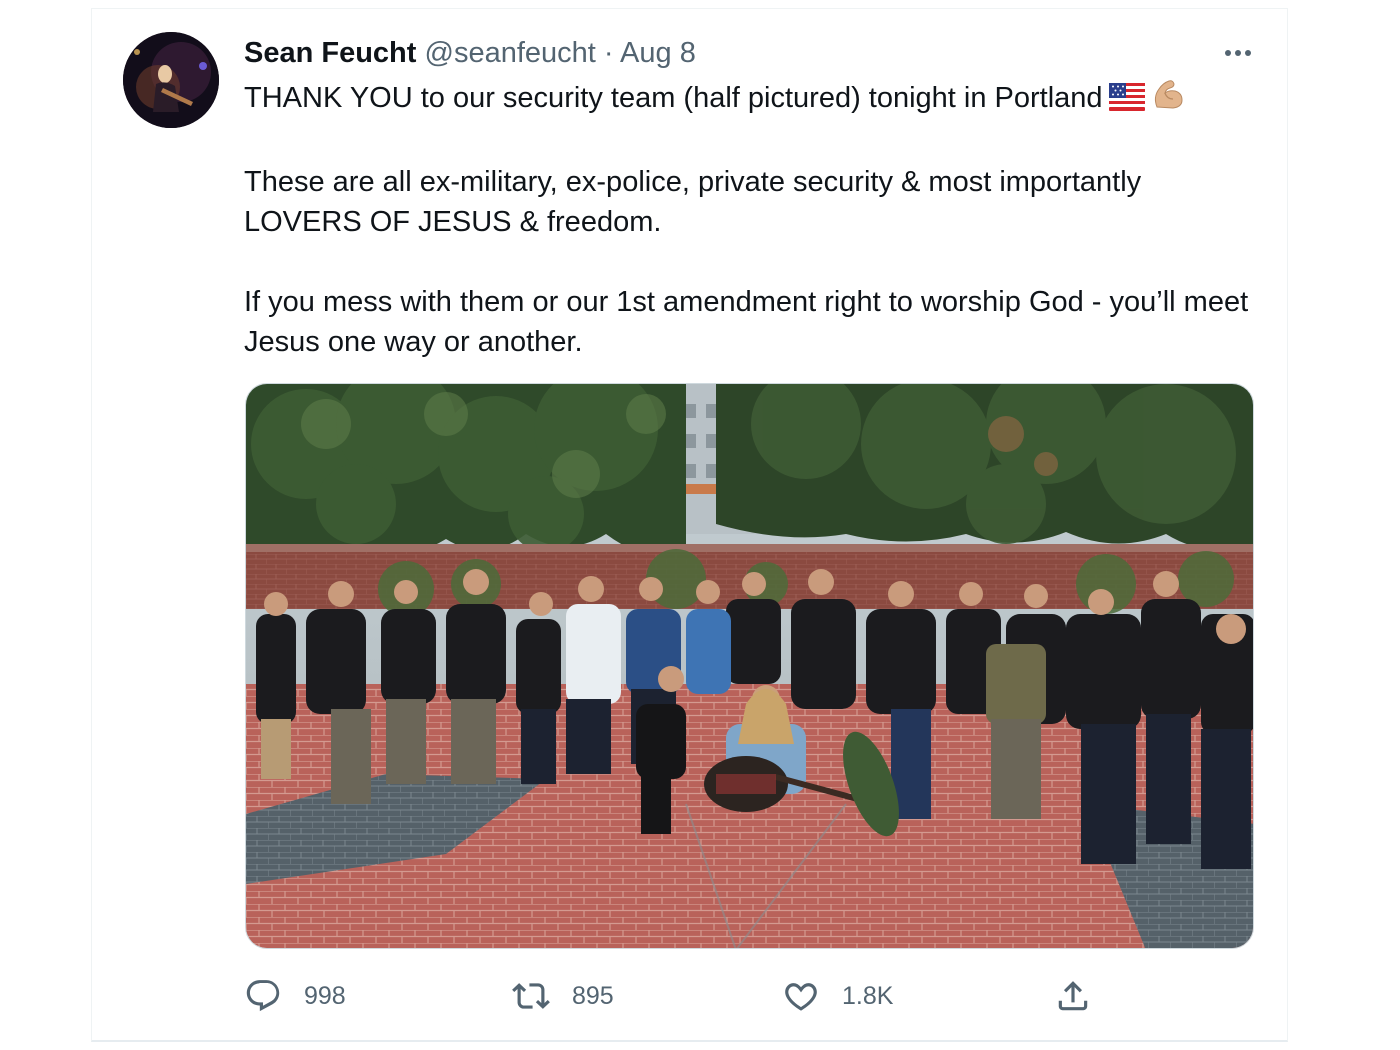 The height and width of the screenshot is (1050, 1400). Describe the element at coordinates (295, 996) in the screenshot. I see `reply-button: 998` at that location.